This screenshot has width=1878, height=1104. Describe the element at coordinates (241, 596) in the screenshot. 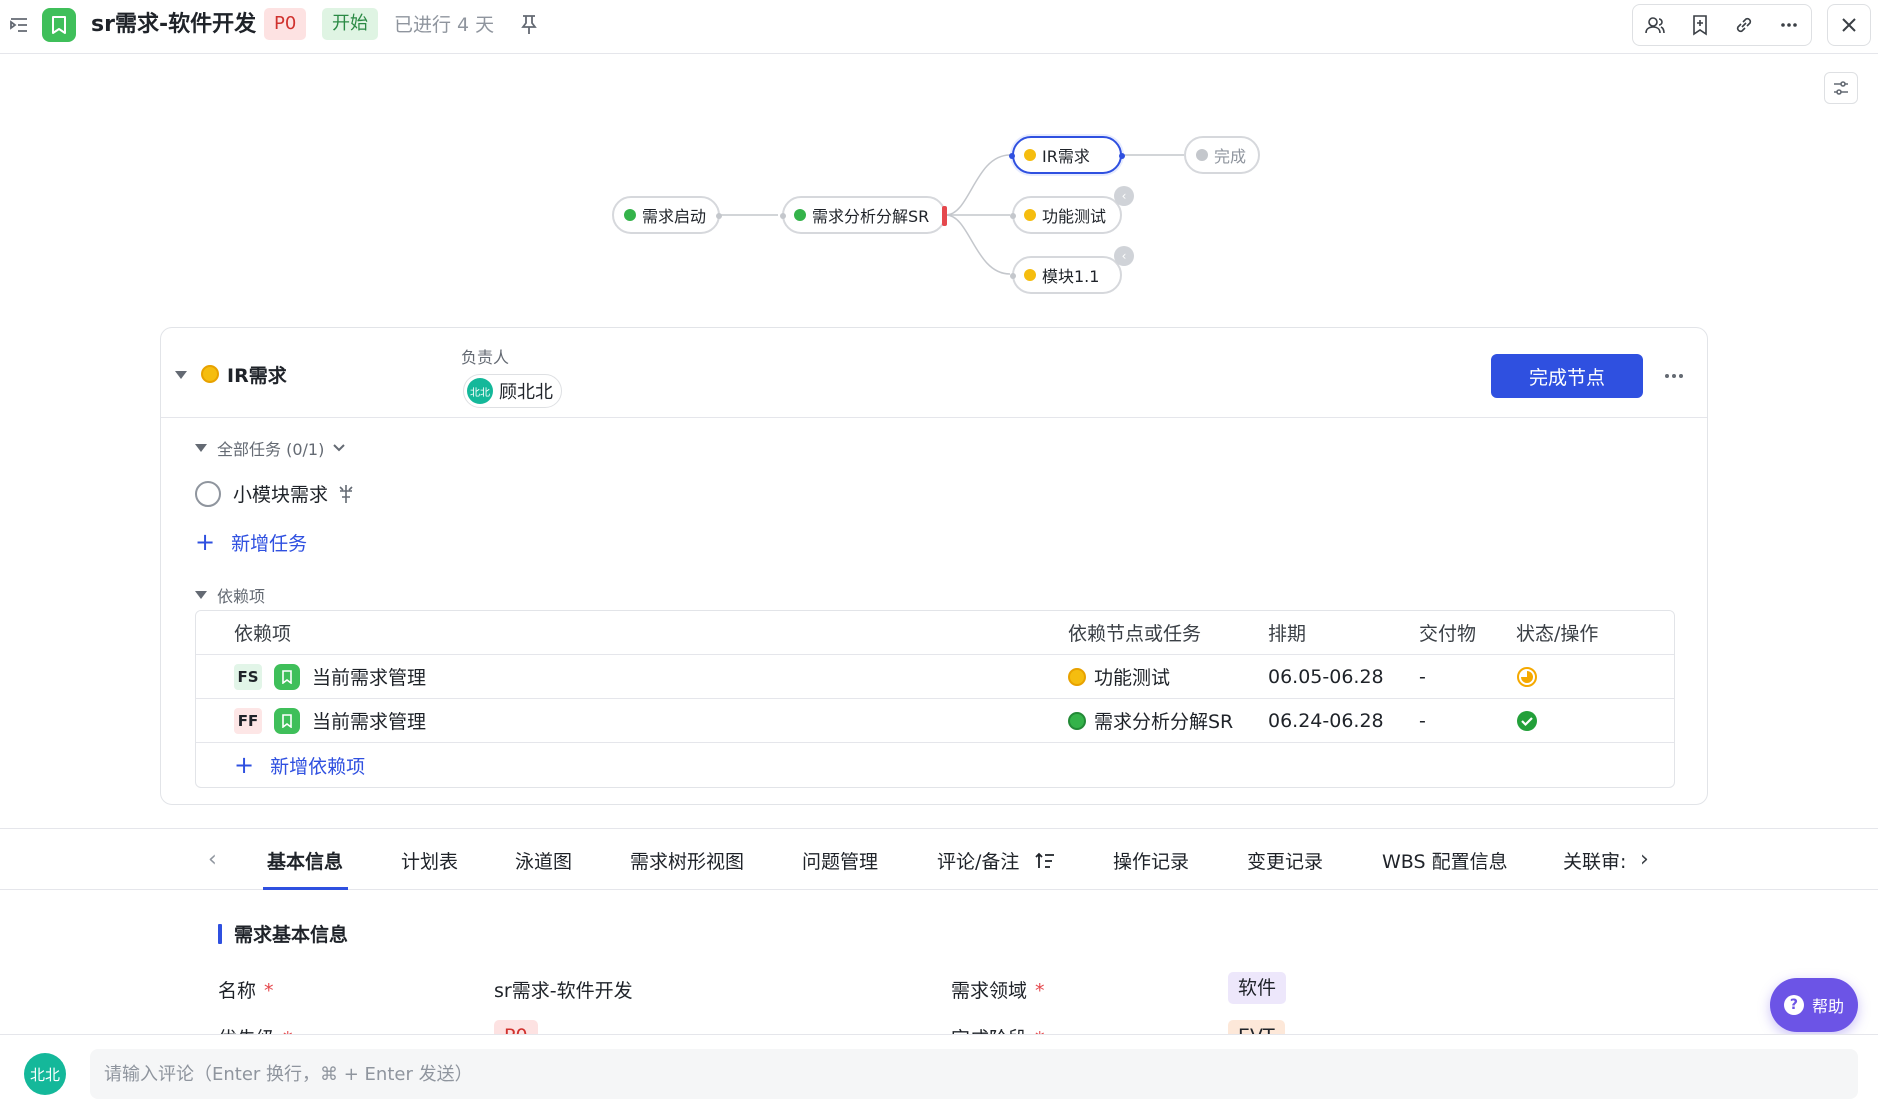

I see `deps-section-label: 依赖项` at that location.